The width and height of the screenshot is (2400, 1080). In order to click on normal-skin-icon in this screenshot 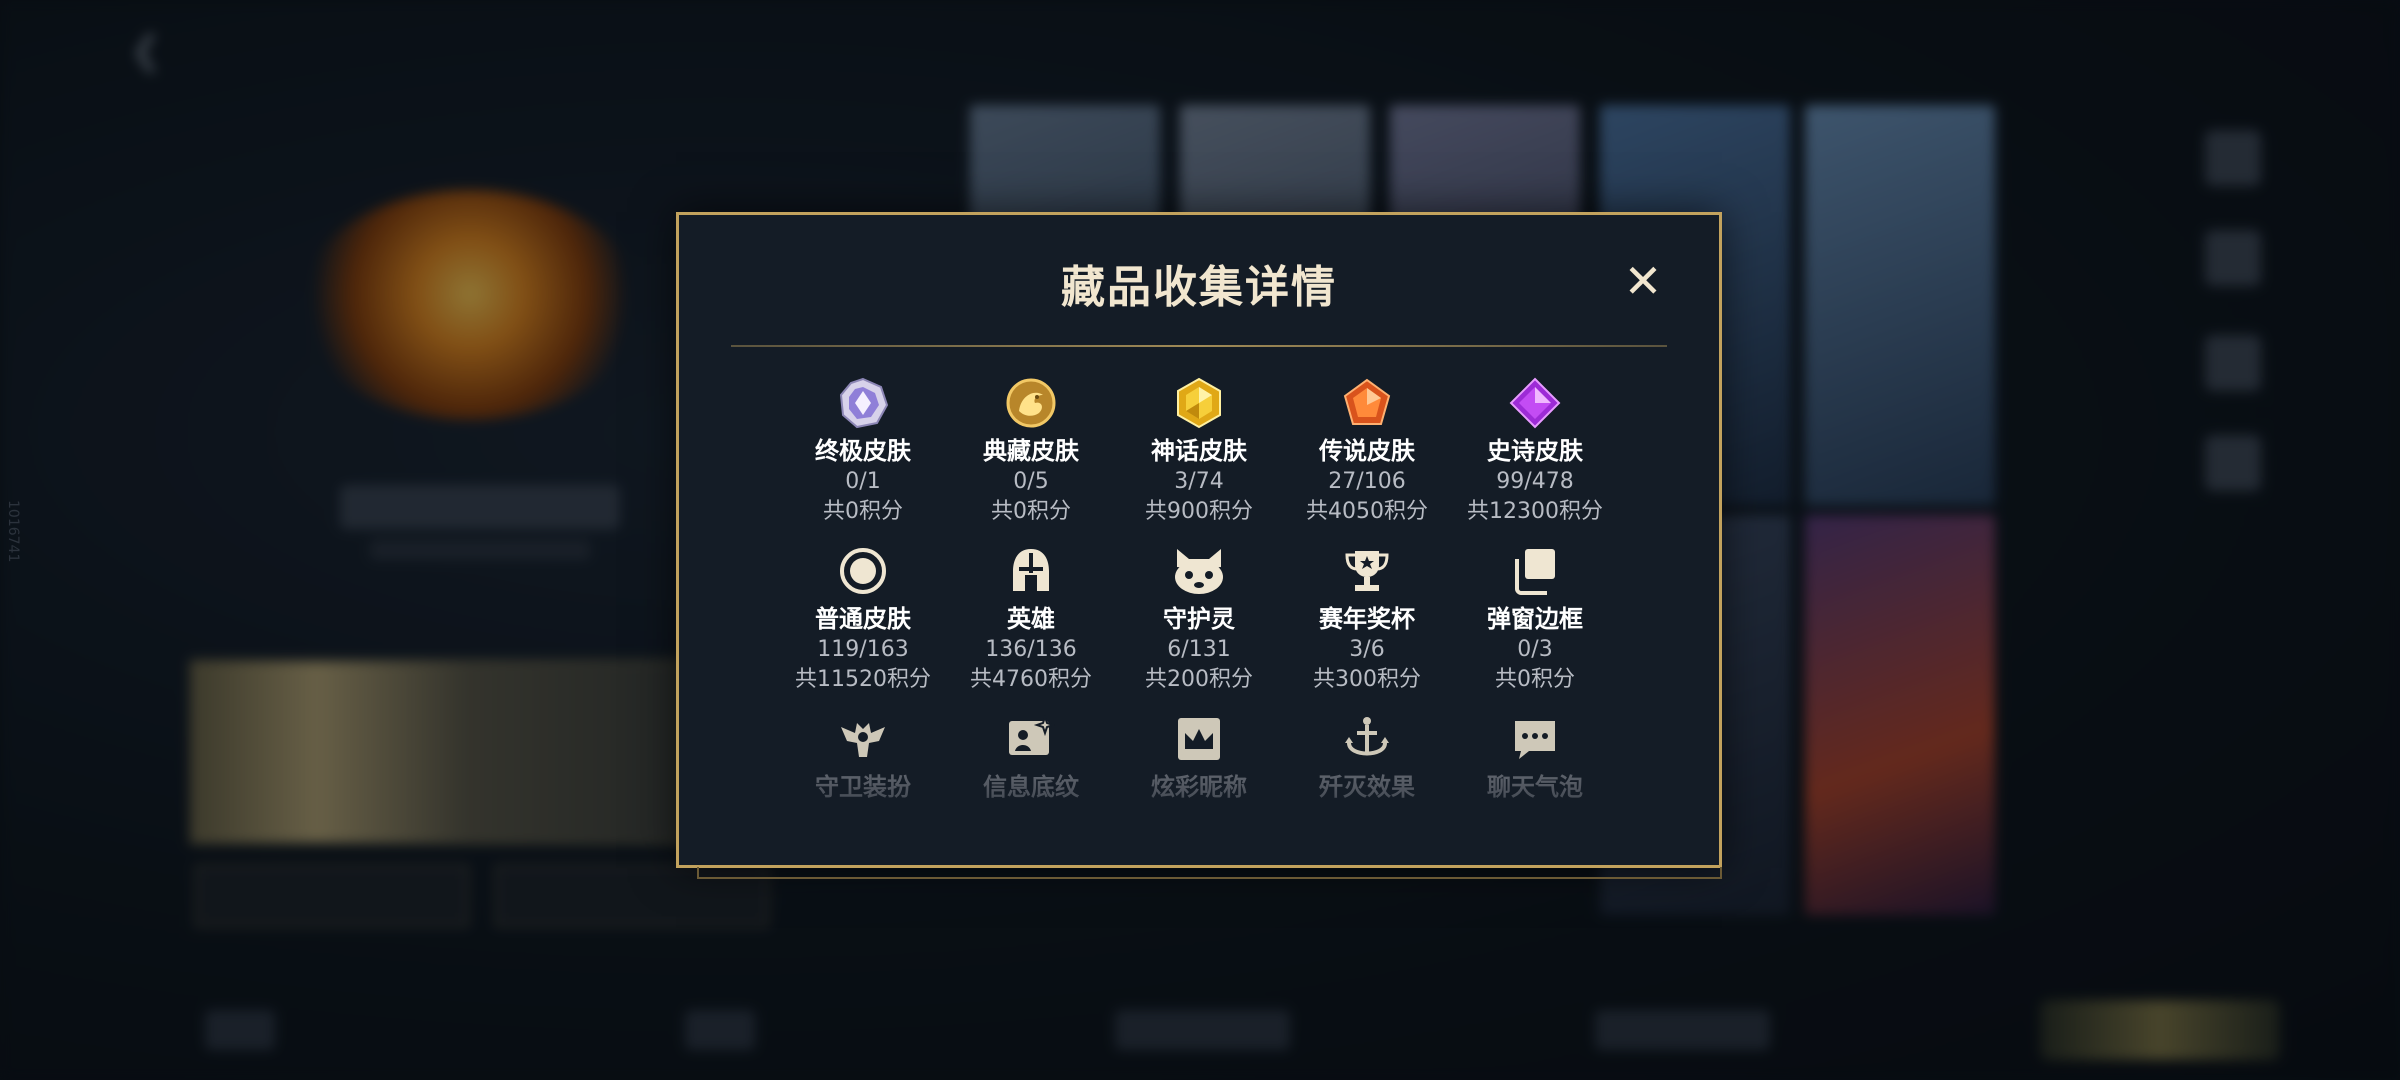, I will do `click(863, 571)`.